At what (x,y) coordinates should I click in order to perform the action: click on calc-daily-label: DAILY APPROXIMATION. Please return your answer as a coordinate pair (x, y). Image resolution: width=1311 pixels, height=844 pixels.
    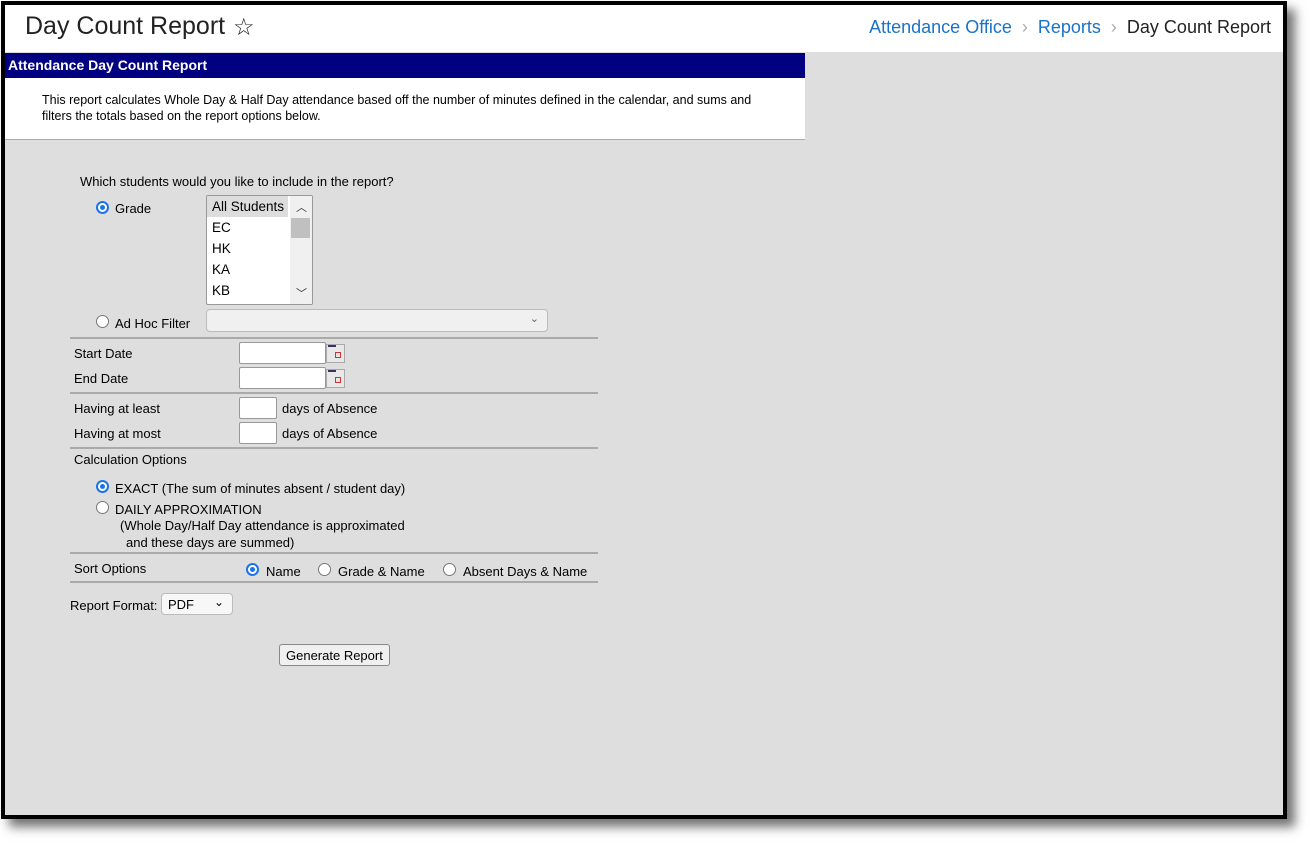
    Looking at the image, I should click on (188, 509).